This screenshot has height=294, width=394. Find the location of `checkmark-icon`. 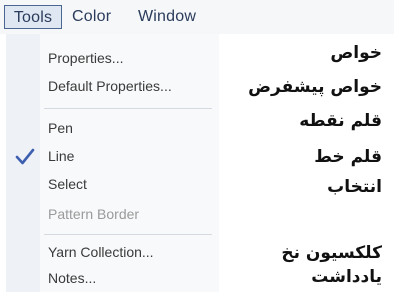

checkmark-icon is located at coordinates (25, 156).